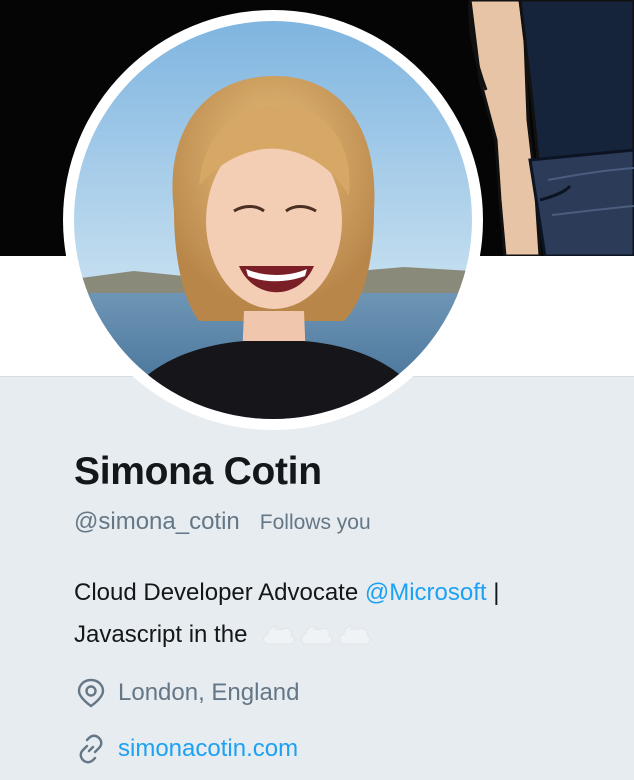  What do you see at coordinates (315, 522) in the screenshot?
I see `follows-you-badge: Follows you` at bounding box center [315, 522].